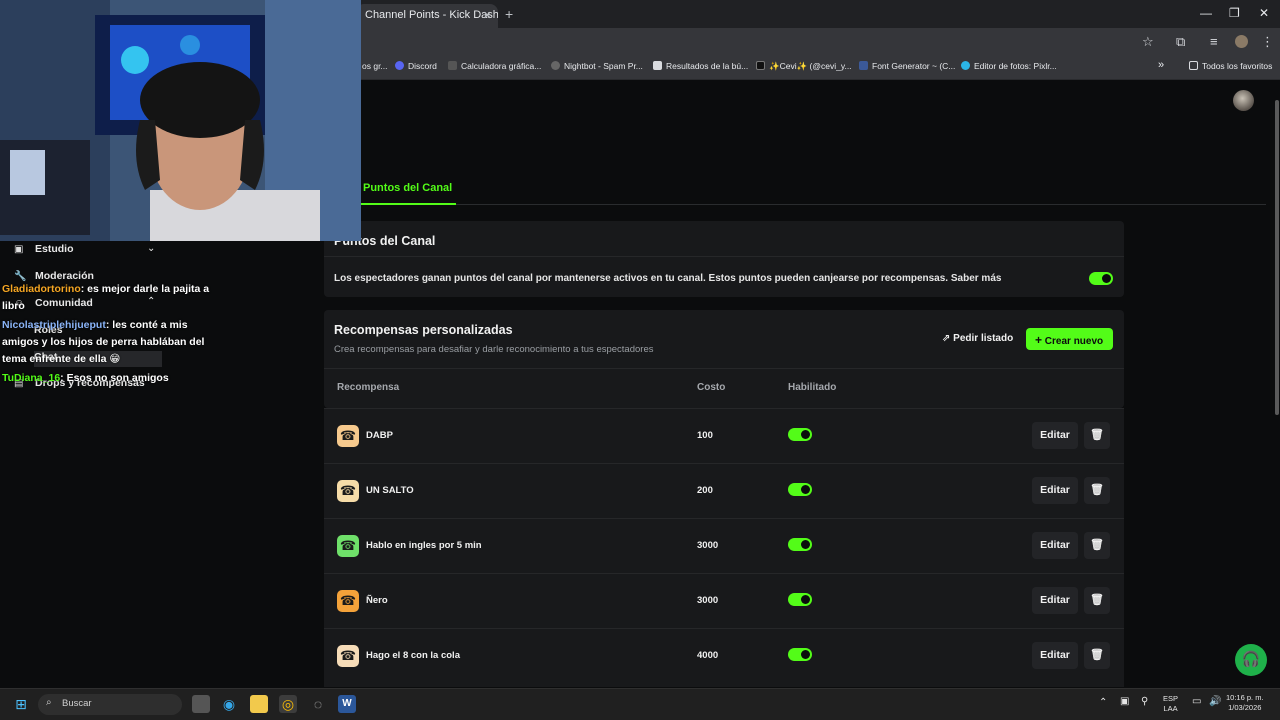  What do you see at coordinates (1148, 42) in the screenshot?
I see `bookmark-star-icon: ☆` at bounding box center [1148, 42].